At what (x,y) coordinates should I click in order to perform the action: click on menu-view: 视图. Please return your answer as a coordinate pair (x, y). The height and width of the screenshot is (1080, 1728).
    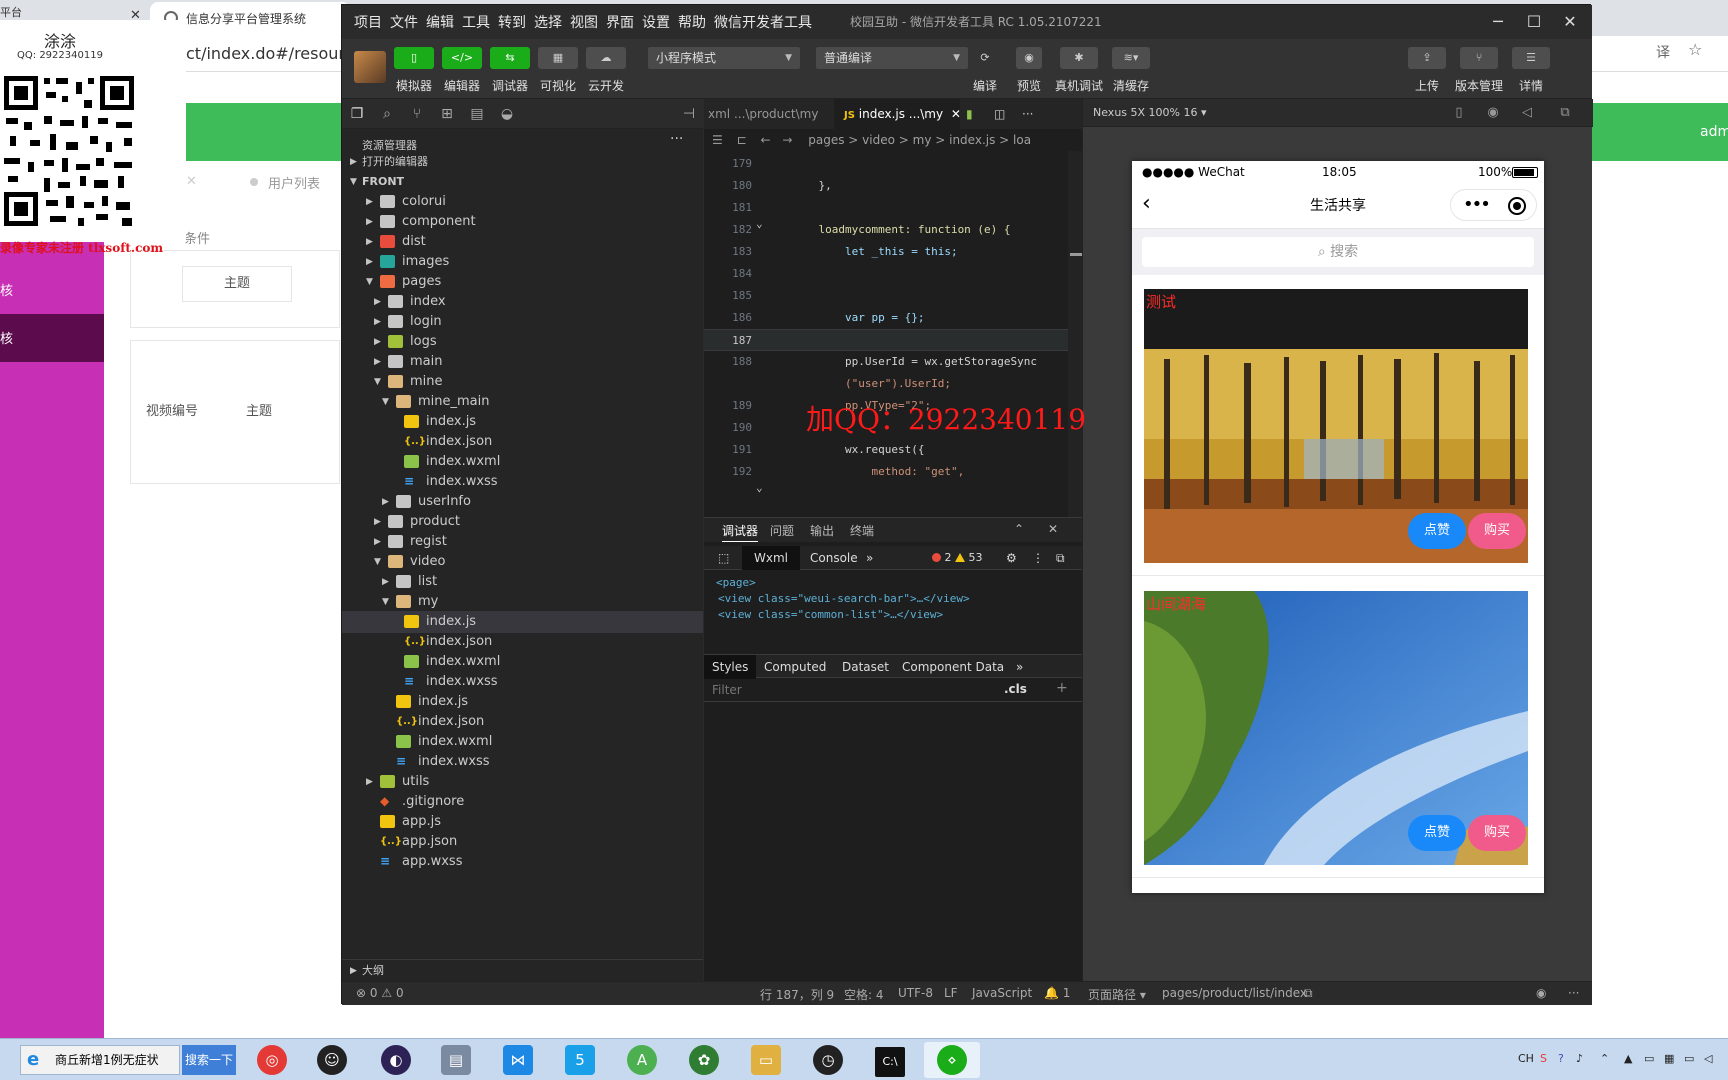
    Looking at the image, I should click on (584, 22).